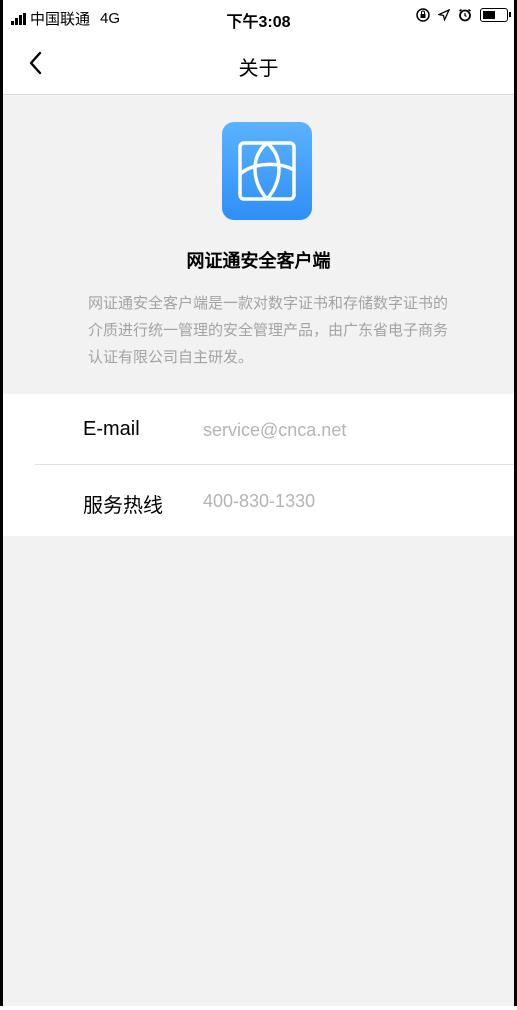  I want to click on email-row: E-mail service@cnca.net, so click(258, 429).